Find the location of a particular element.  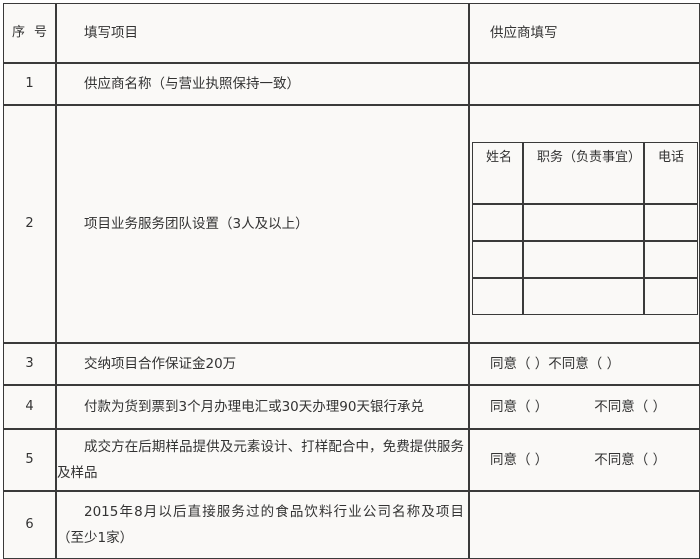

sequence-value: 6 is located at coordinates (29, 524).